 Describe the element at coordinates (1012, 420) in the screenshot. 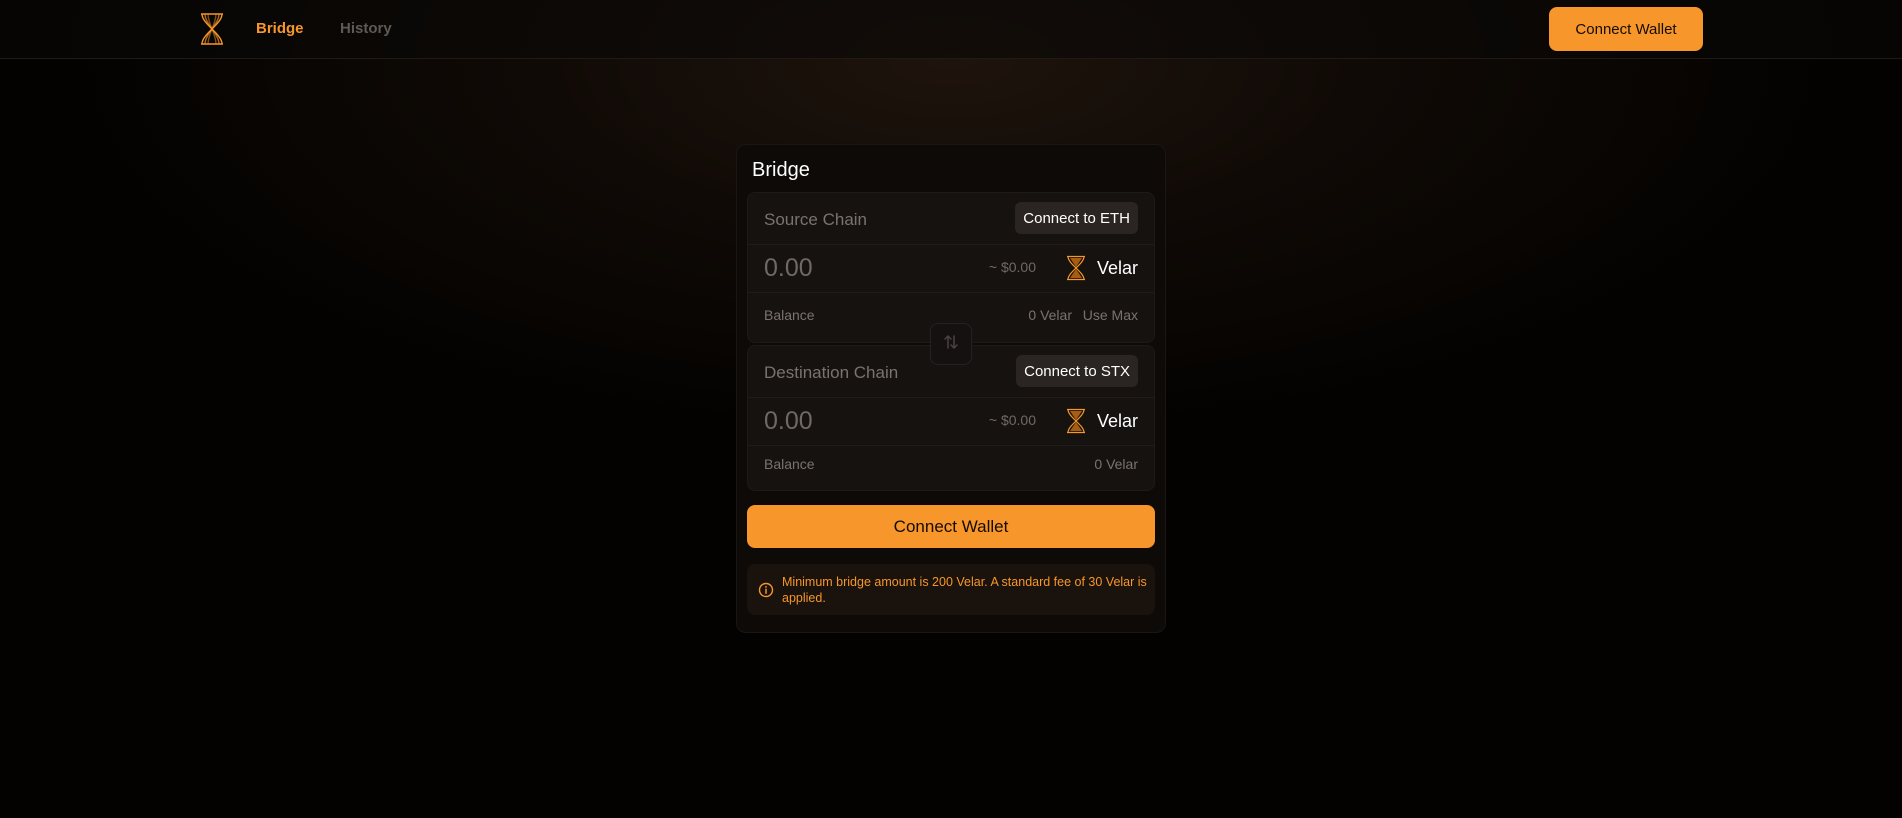

I see `destination-usd-value: ~ $0.00` at that location.